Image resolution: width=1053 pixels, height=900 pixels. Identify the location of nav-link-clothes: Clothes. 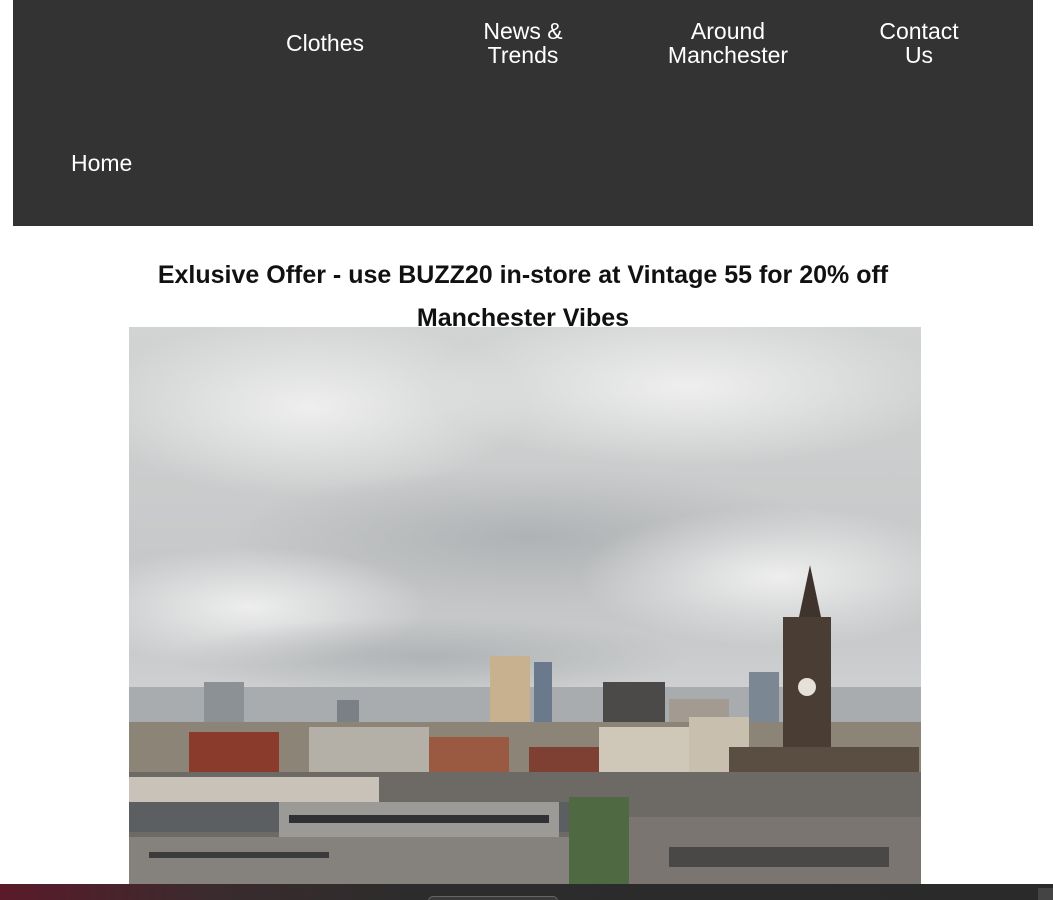
(325, 43).